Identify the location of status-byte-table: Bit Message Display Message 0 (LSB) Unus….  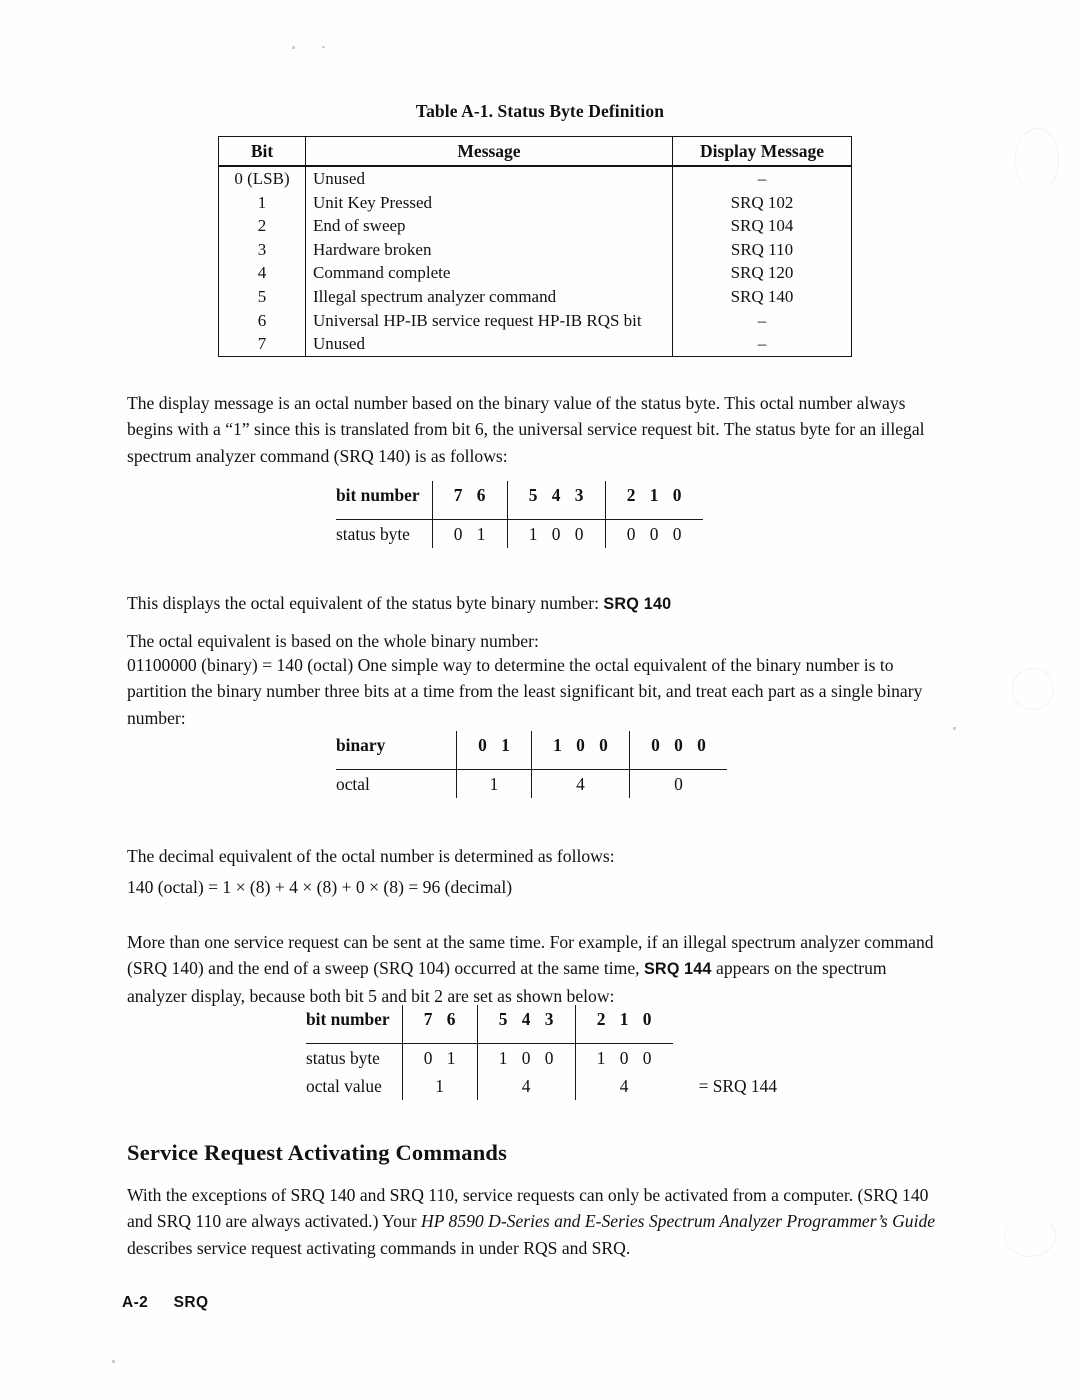
(535, 246).